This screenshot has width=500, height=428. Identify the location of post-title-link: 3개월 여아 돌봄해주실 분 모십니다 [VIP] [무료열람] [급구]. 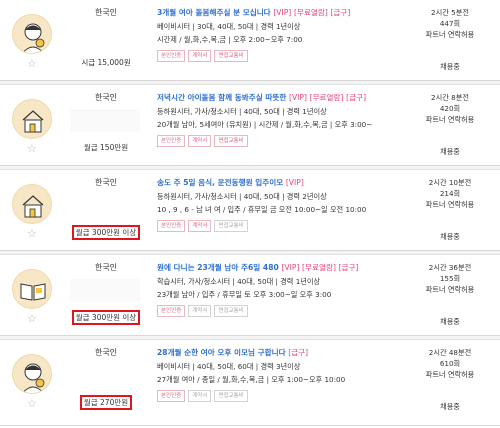
(277, 12).